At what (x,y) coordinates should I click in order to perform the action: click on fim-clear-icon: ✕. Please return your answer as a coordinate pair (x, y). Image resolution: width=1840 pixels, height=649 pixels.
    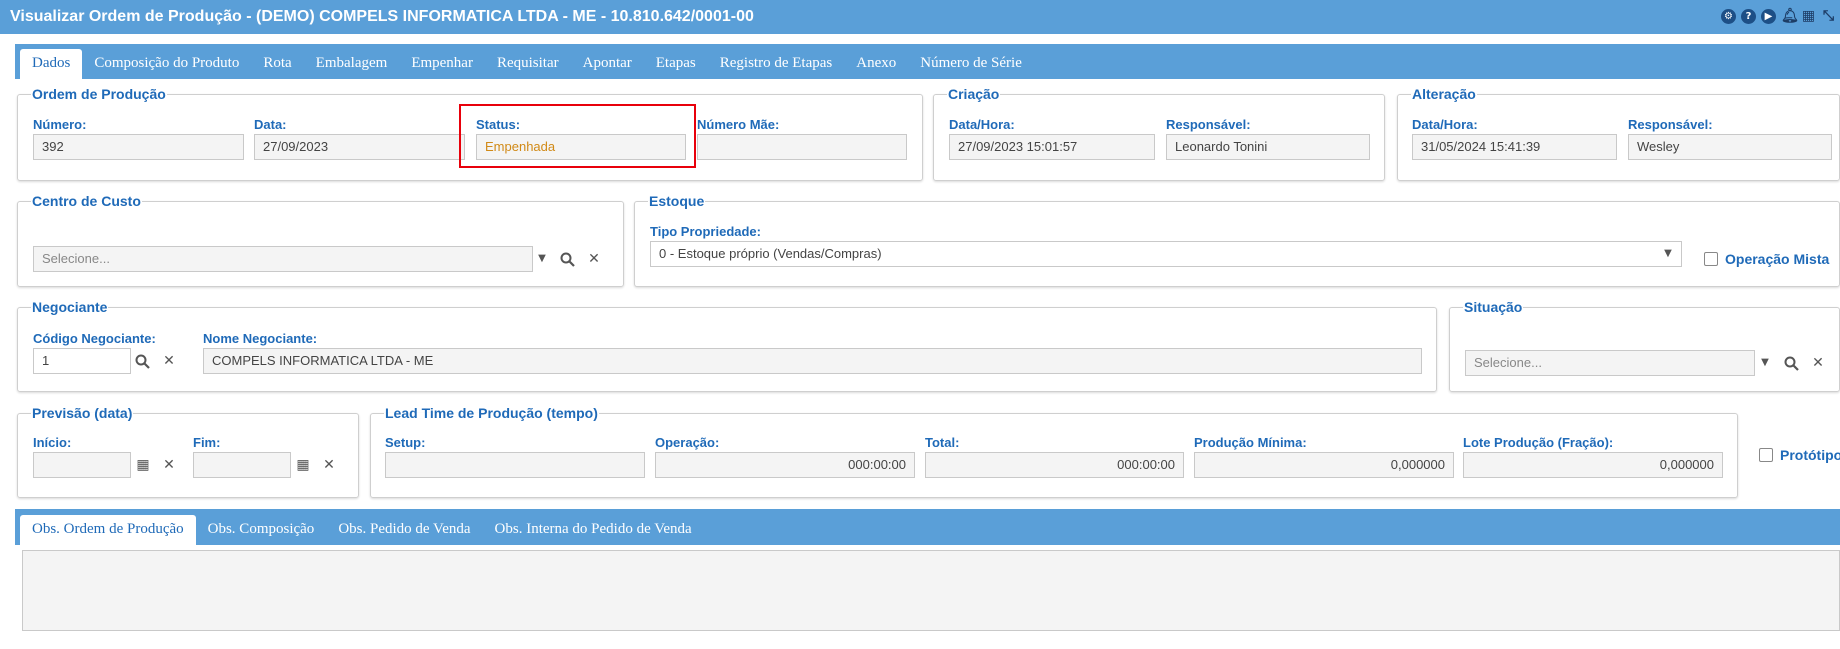
    Looking at the image, I should click on (329, 465).